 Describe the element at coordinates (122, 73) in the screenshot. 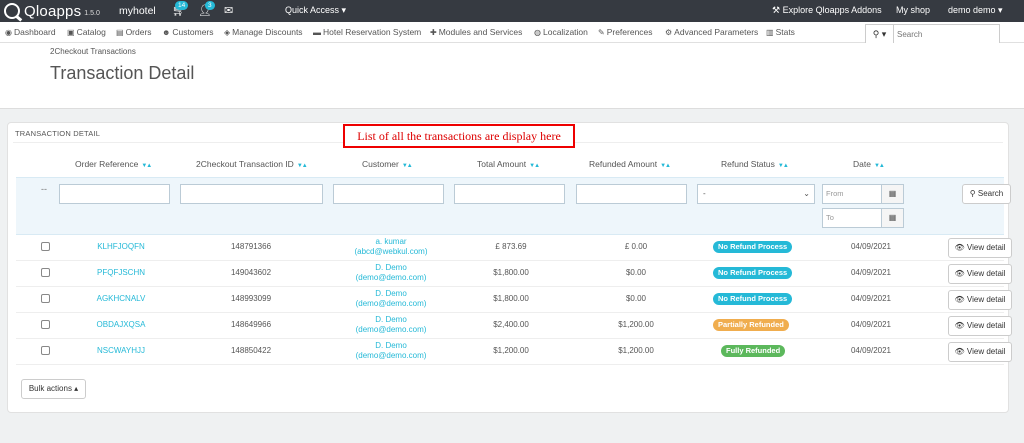

I see `page-title: Transaction Detail` at that location.